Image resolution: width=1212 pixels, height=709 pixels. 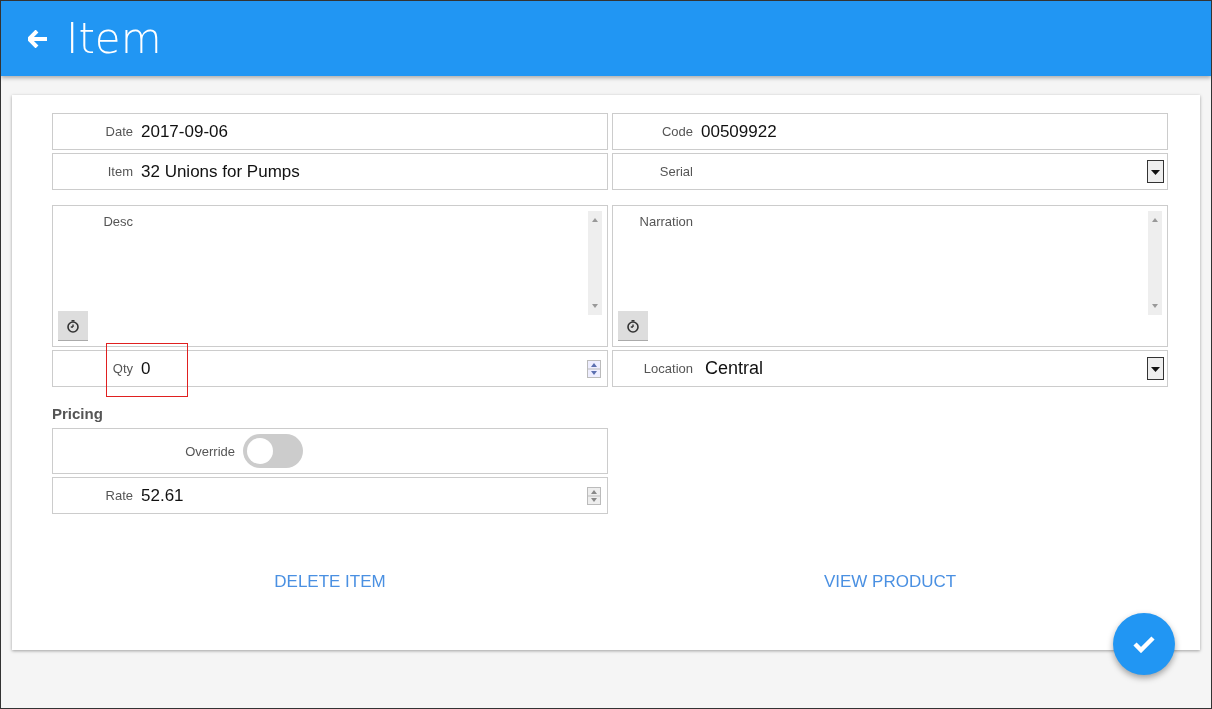 I want to click on field-label: Serial, so click(x=676, y=171).